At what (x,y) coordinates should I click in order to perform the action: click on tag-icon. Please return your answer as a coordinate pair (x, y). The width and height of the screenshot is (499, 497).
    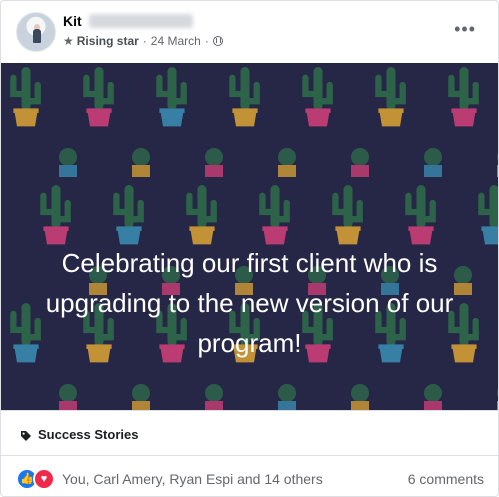
    Looking at the image, I should click on (26, 436).